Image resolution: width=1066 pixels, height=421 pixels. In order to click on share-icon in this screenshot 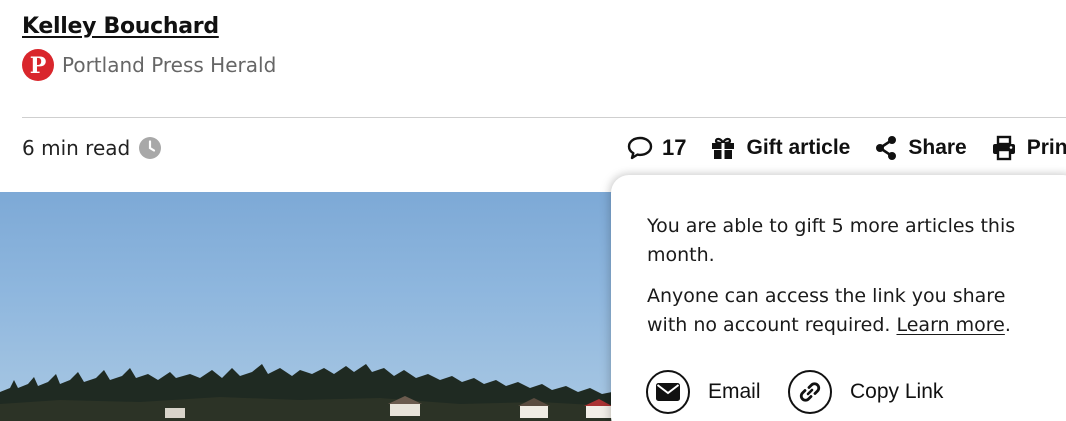, I will do `click(886, 148)`.